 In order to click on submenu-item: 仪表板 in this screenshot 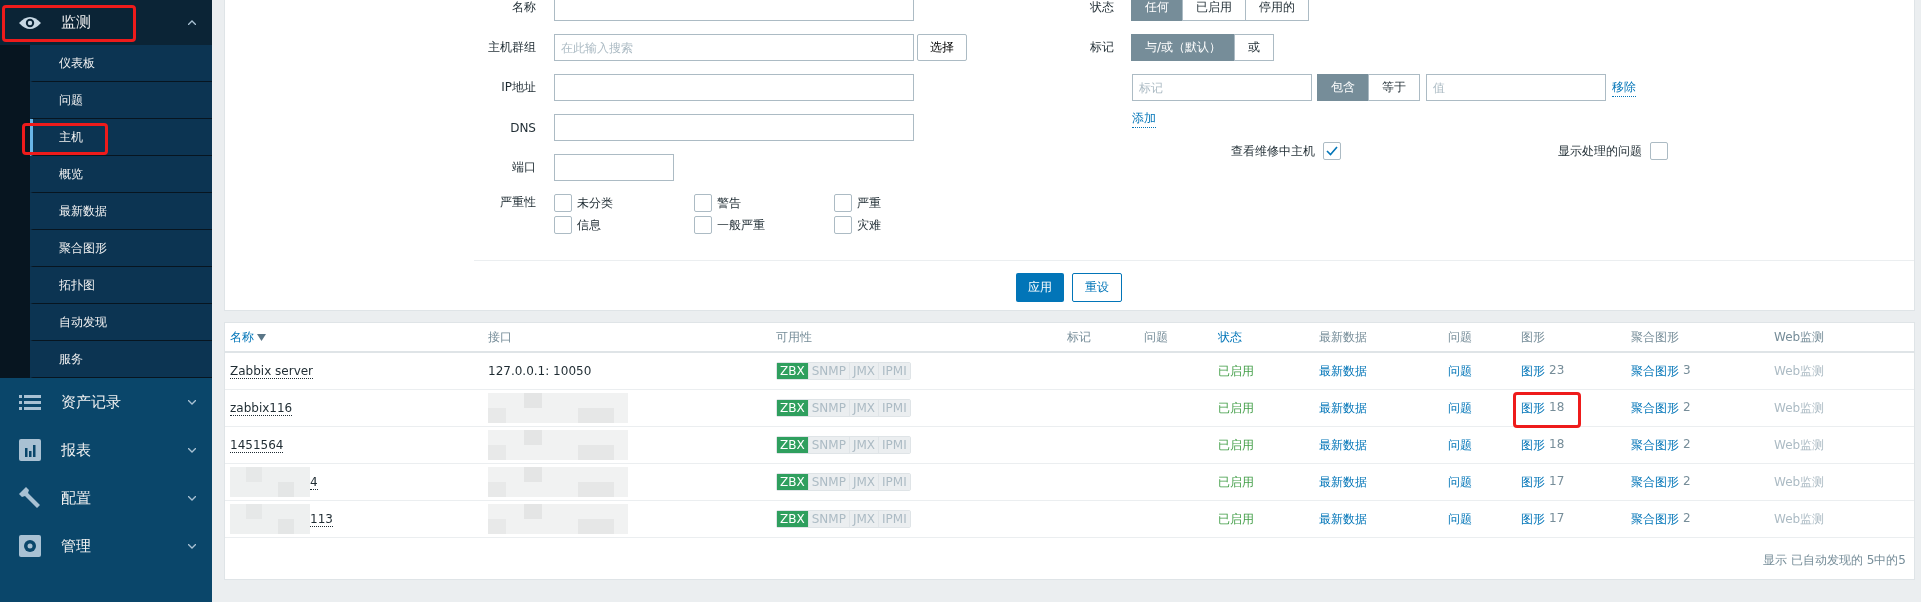, I will do `click(121, 63)`.